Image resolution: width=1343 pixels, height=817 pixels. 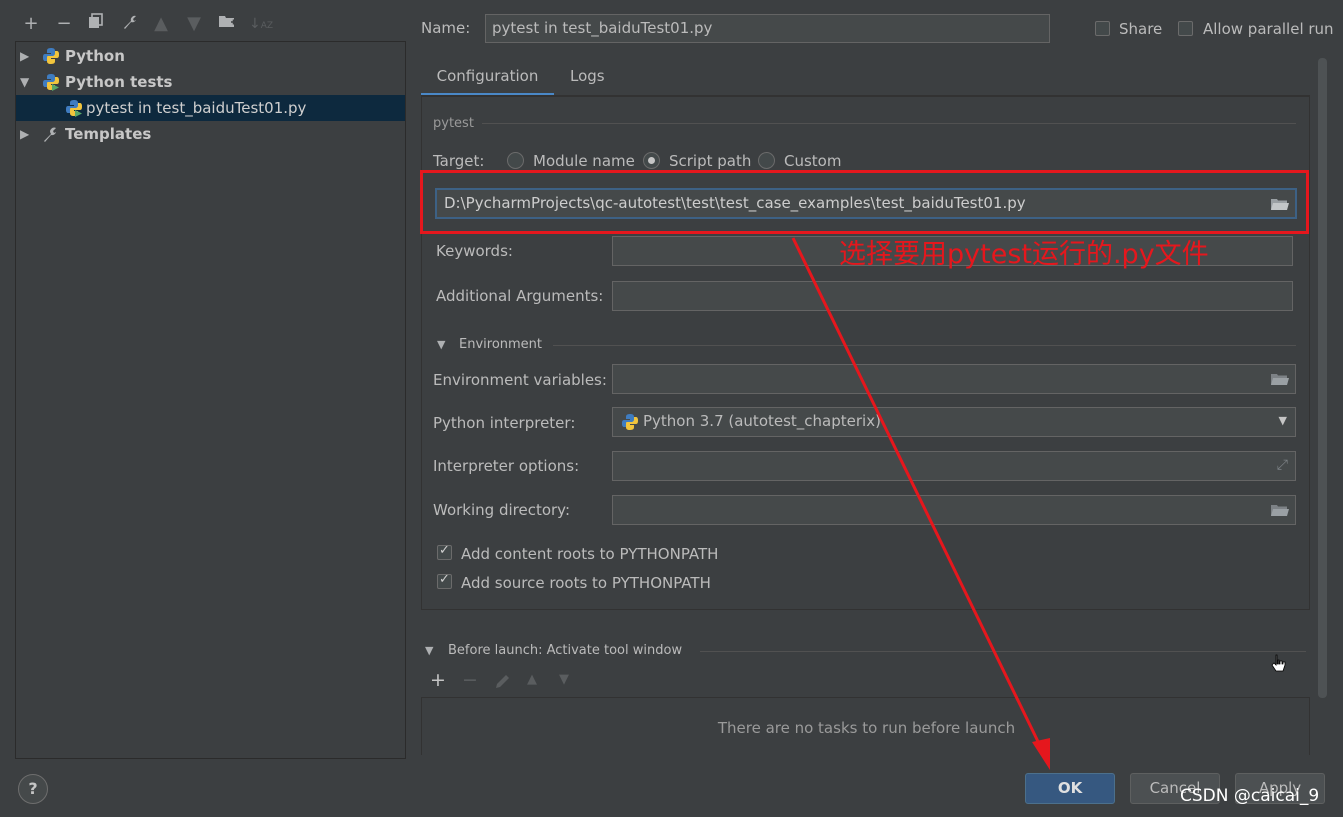 I want to click on additional-arguments-field, so click(x=952, y=296).